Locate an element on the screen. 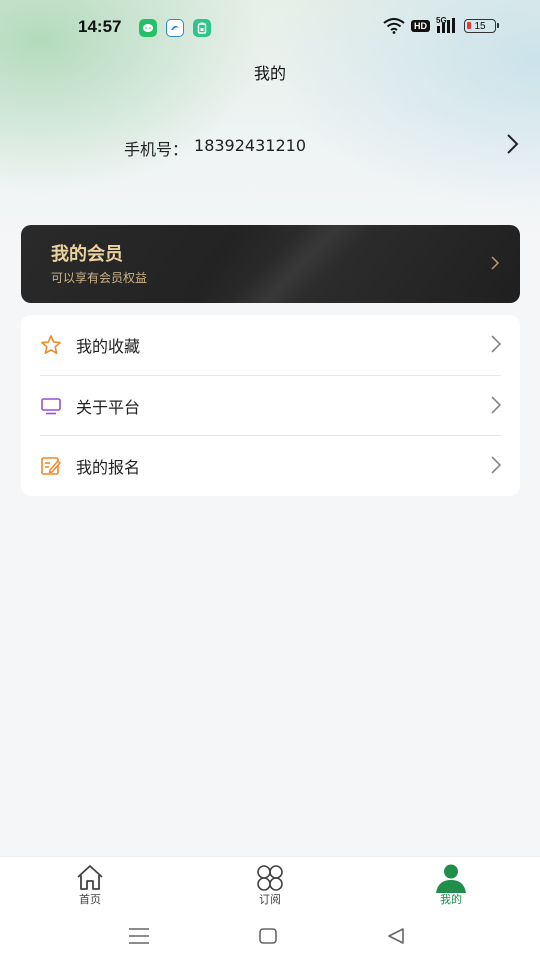 Image resolution: width=540 pixels, height=960 pixels. tab-label: 我的 is located at coordinates (451, 899).